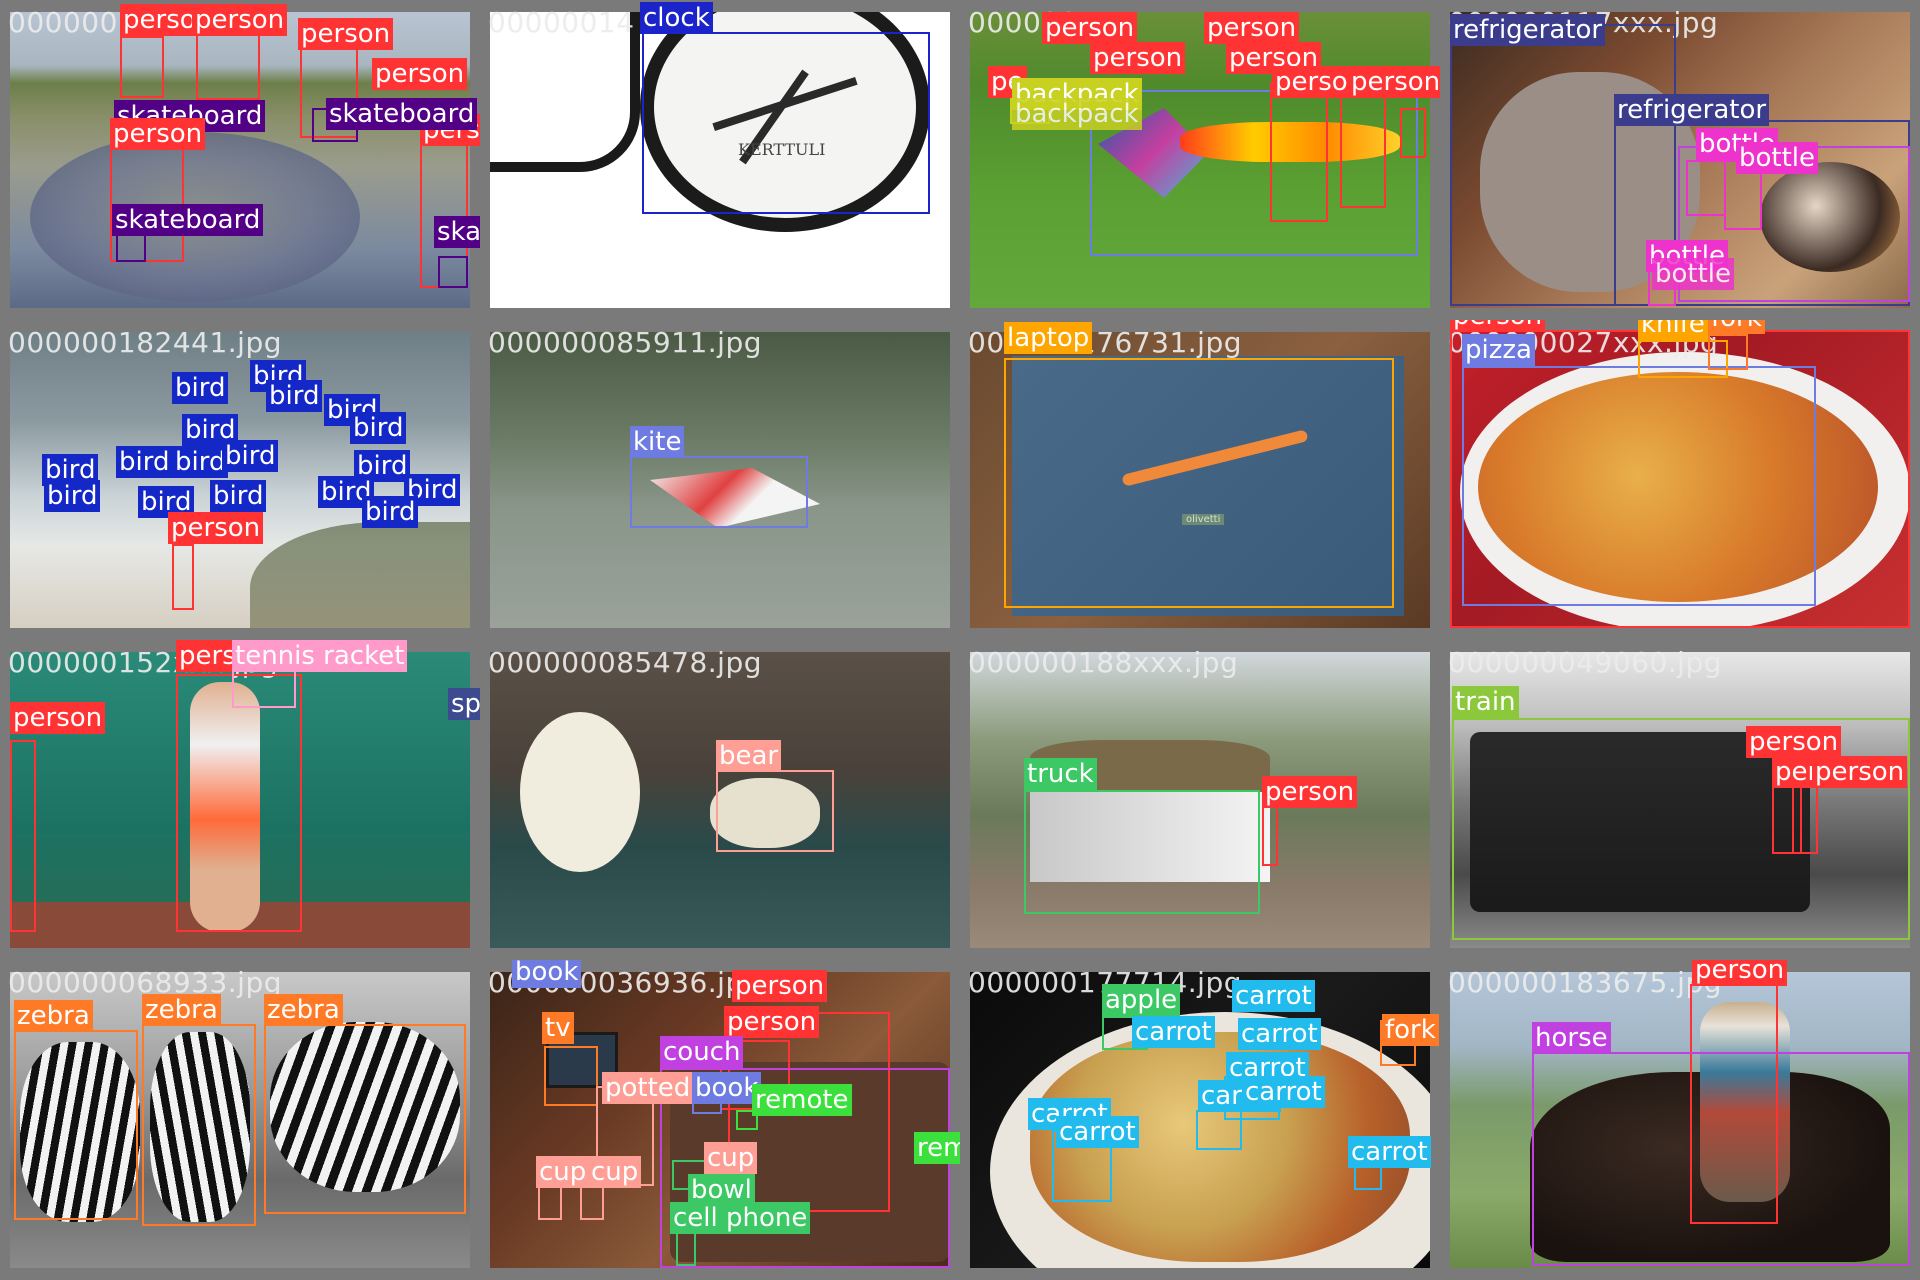  I want to click on label-tennis-racket: tennis racket, so click(320, 656).